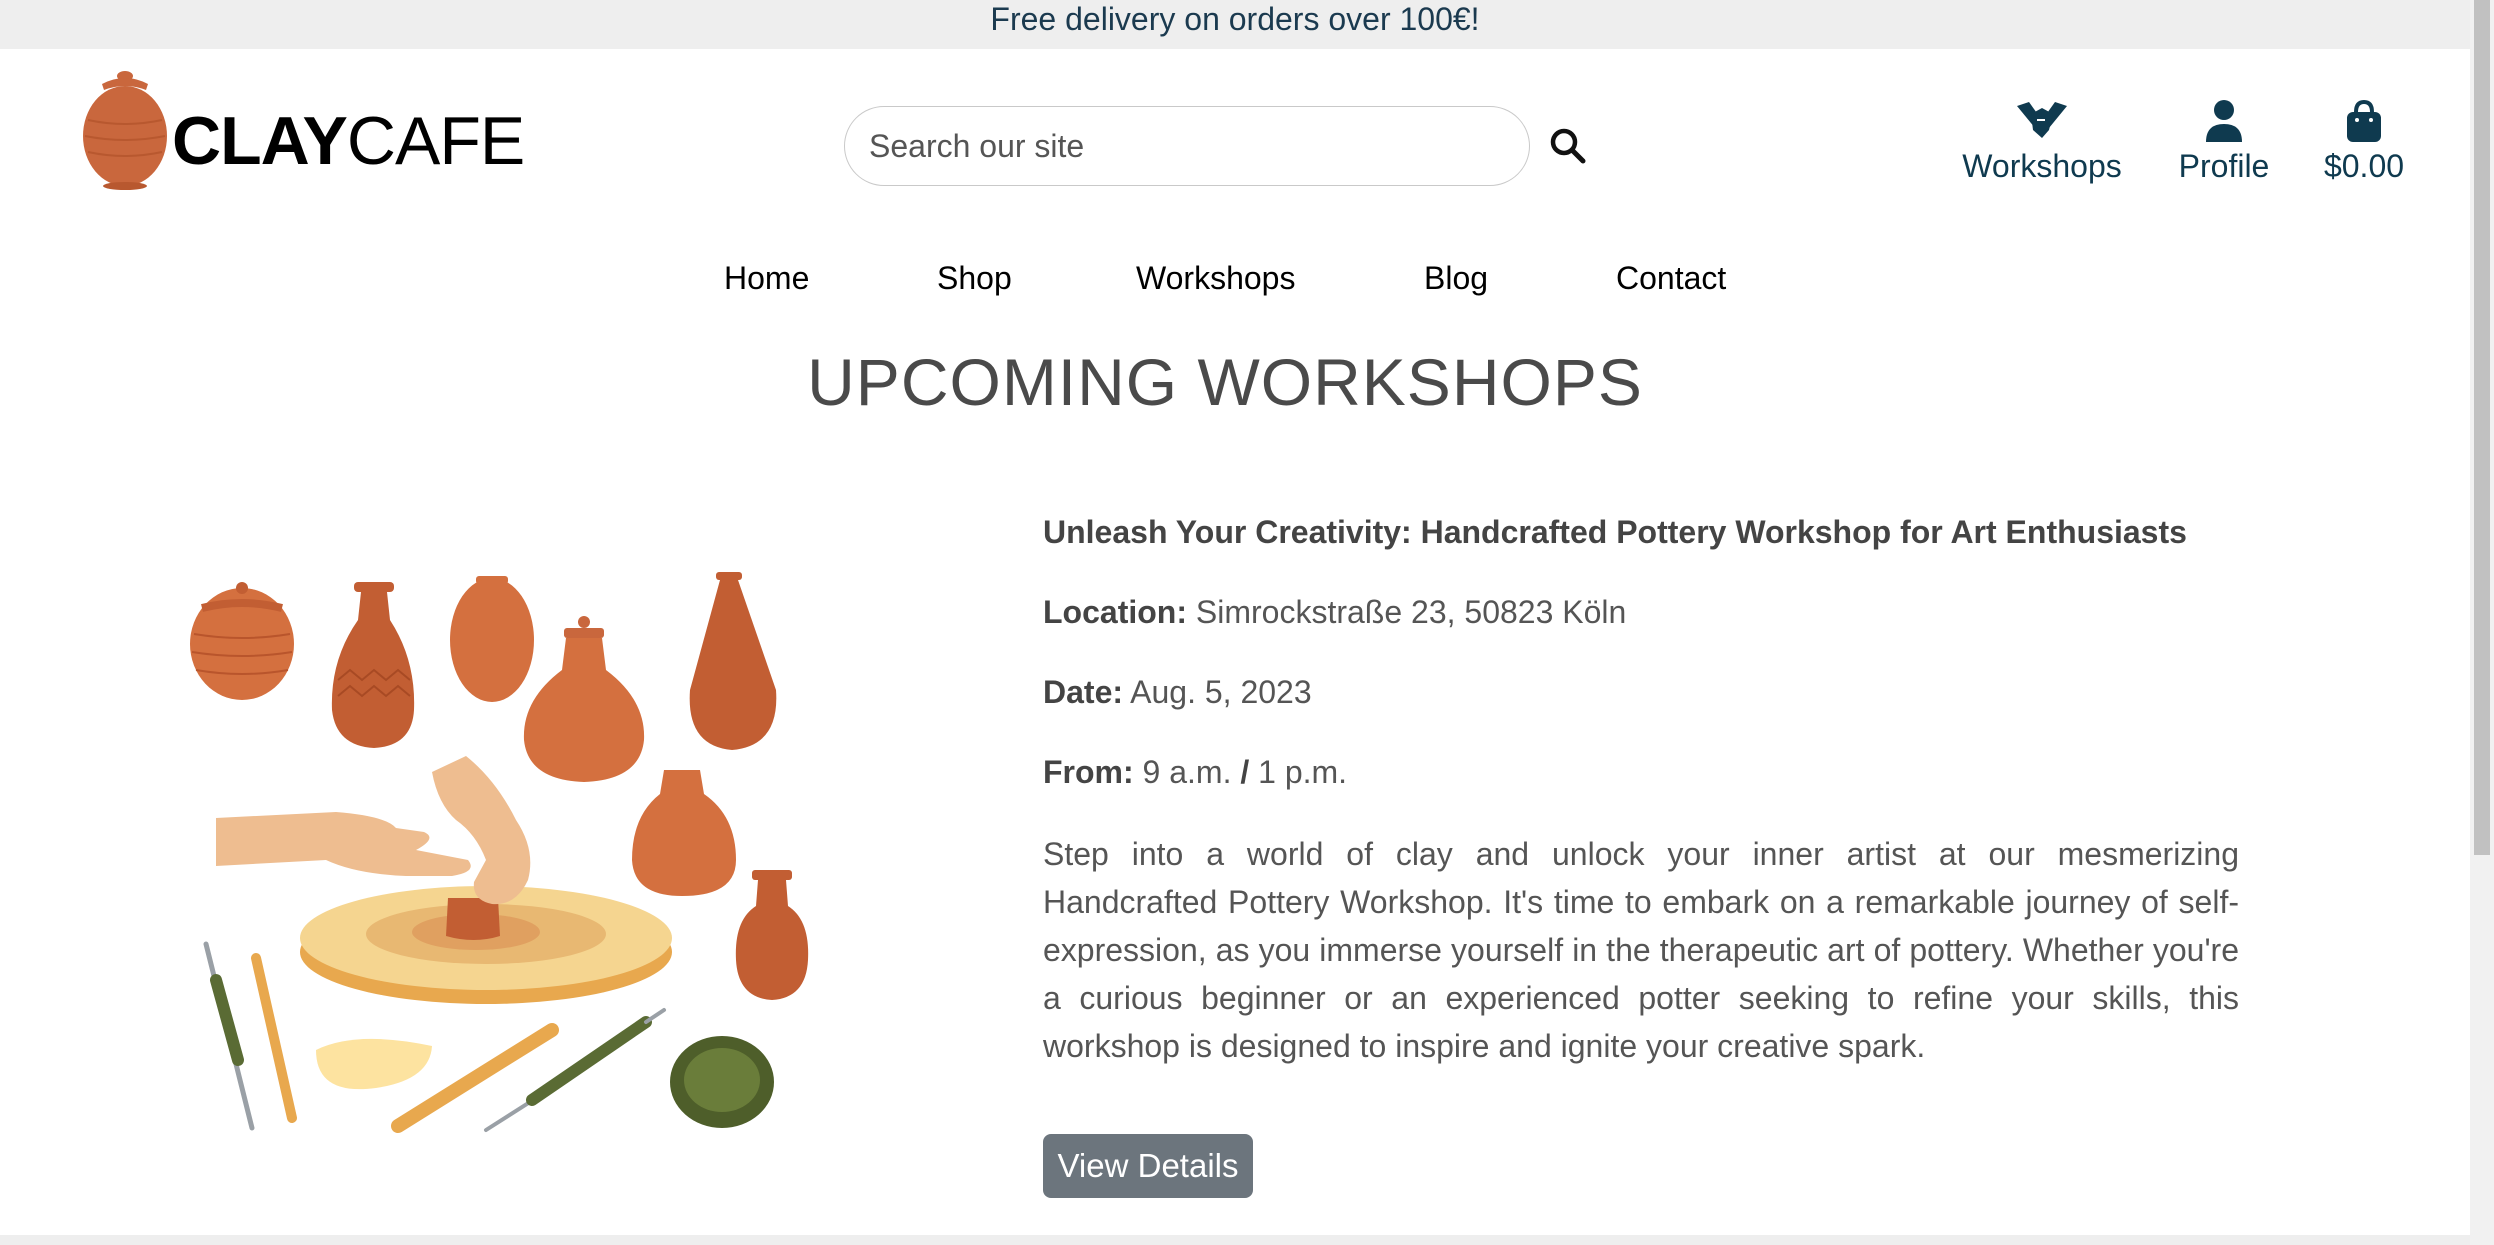 The height and width of the screenshot is (1245, 2494). Describe the element at coordinates (2042, 166) in the screenshot. I see `header-workshops-label: Workshops` at that location.